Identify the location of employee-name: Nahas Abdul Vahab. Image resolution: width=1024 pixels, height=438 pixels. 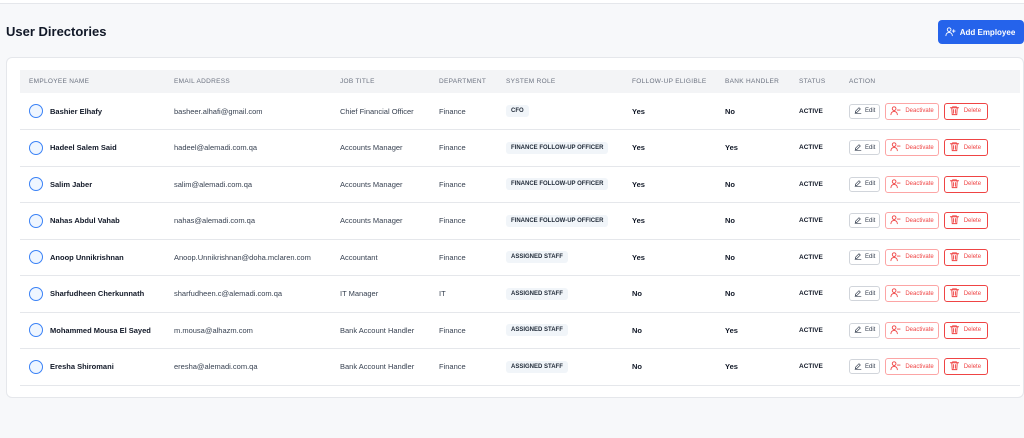
(85, 221).